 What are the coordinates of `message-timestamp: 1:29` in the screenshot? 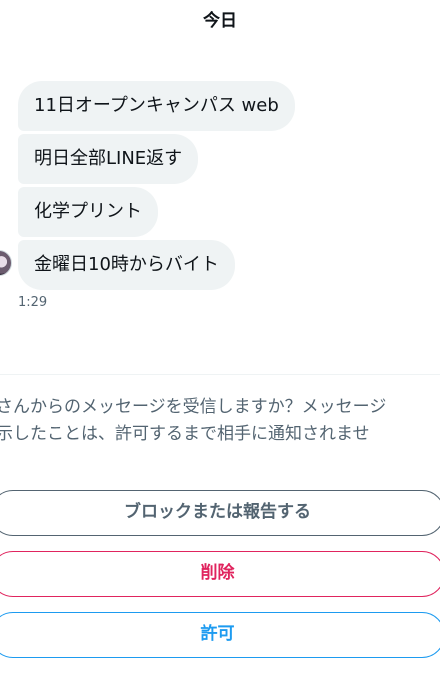 It's located at (33, 302).